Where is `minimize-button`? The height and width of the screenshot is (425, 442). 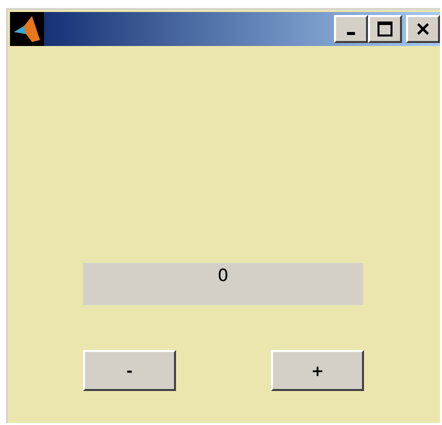
minimize-button is located at coordinates (351, 29).